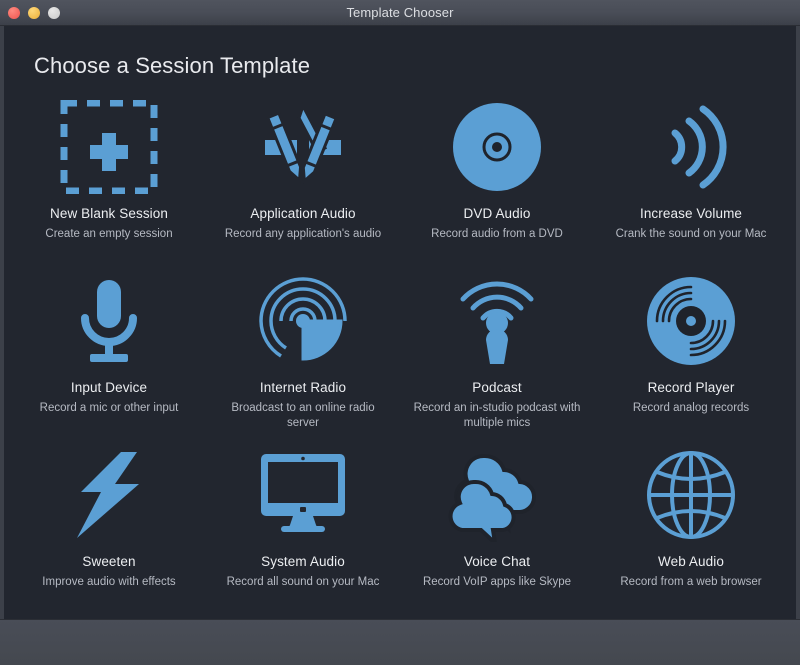  What do you see at coordinates (303, 234) in the screenshot?
I see `template-desc: Record any application's audio` at bounding box center [303, 234].